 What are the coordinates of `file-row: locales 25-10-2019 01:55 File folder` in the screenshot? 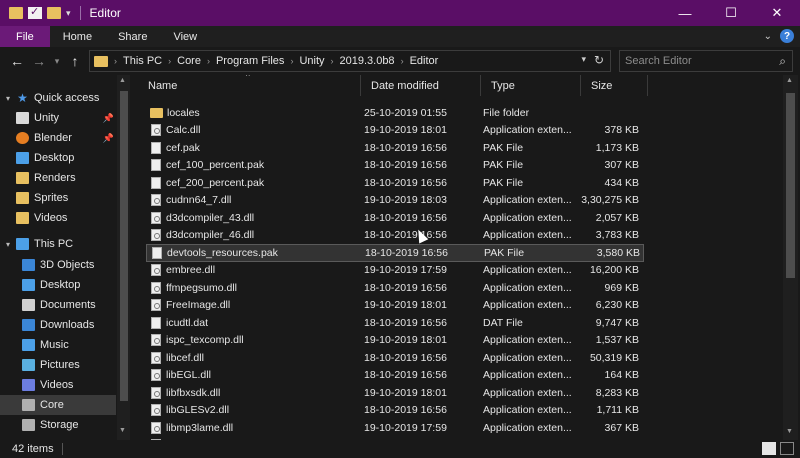 It's located at (395, 113).